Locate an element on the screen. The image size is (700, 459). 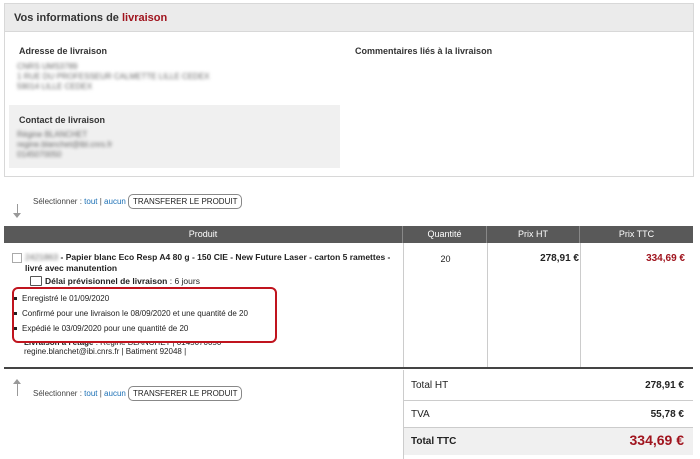
status-step: Enregistré le 01/09/2020 is located at coordinates (61, 298).